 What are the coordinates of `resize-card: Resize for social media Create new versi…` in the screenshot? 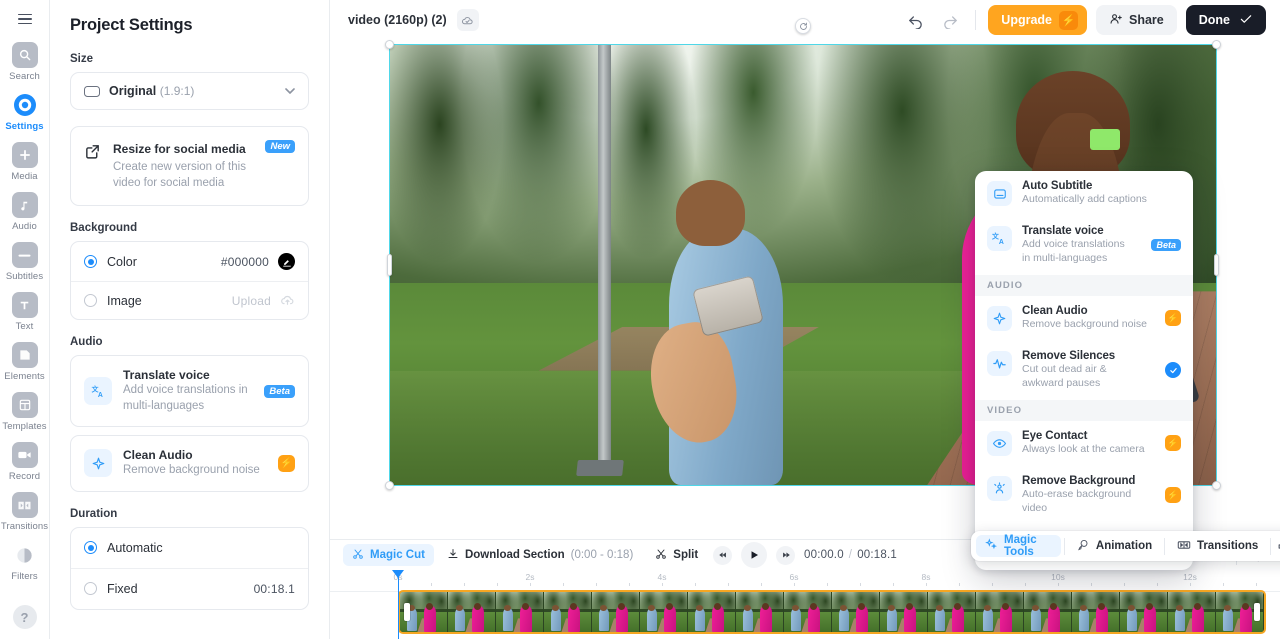 It's located at (189, 166).